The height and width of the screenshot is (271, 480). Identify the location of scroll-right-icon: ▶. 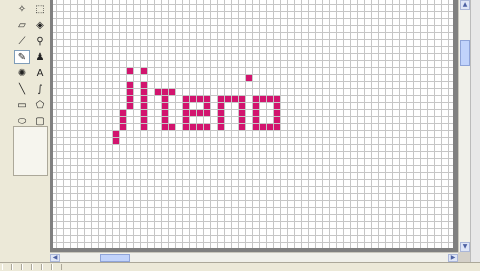
(453, 258).